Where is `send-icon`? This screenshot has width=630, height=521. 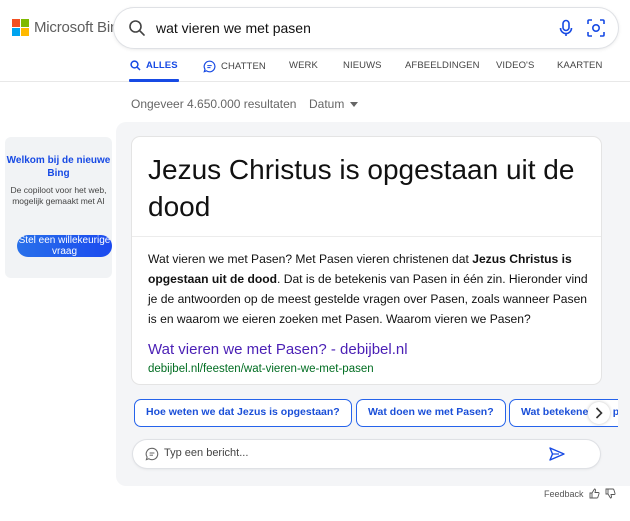
send-icon is located at coordinates (557, 454).